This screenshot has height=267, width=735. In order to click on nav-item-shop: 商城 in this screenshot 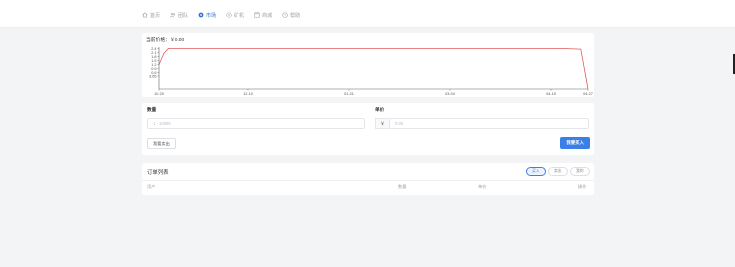, I will do `click(263, 15)`.